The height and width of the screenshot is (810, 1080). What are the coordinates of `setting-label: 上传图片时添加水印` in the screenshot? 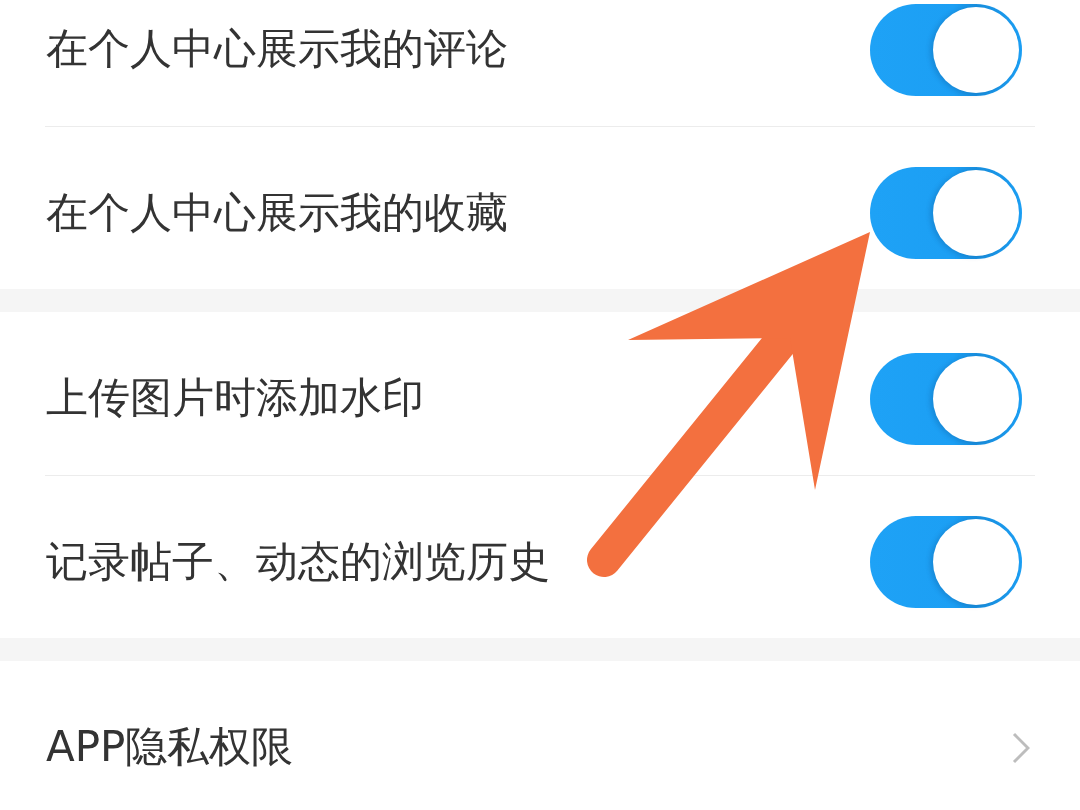 It's located at (235, 398).